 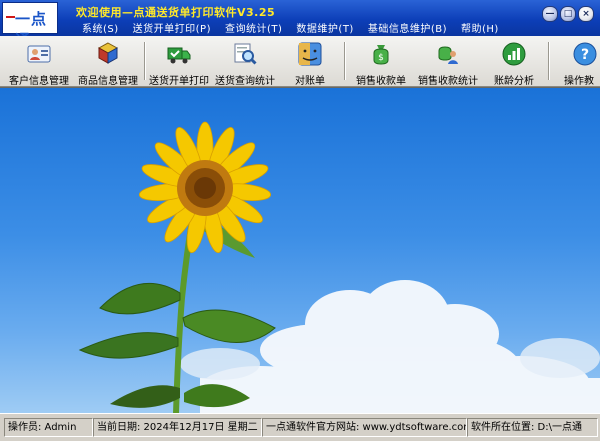 I want to click on money-bag-icon: $, so click(x=381, y=55).